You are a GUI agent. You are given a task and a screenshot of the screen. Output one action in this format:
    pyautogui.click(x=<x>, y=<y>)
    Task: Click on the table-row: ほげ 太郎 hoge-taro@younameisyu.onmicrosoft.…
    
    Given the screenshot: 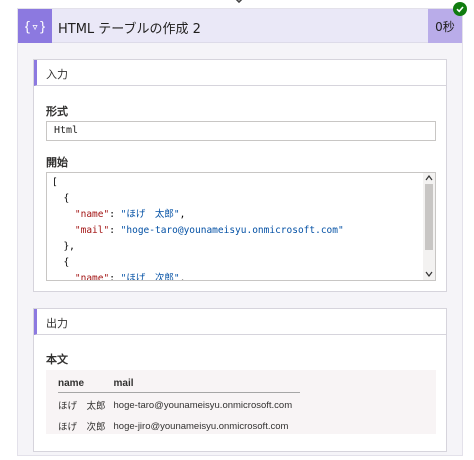 What is the action you would take?
    pyautogui.click(x=179, y=404)
    